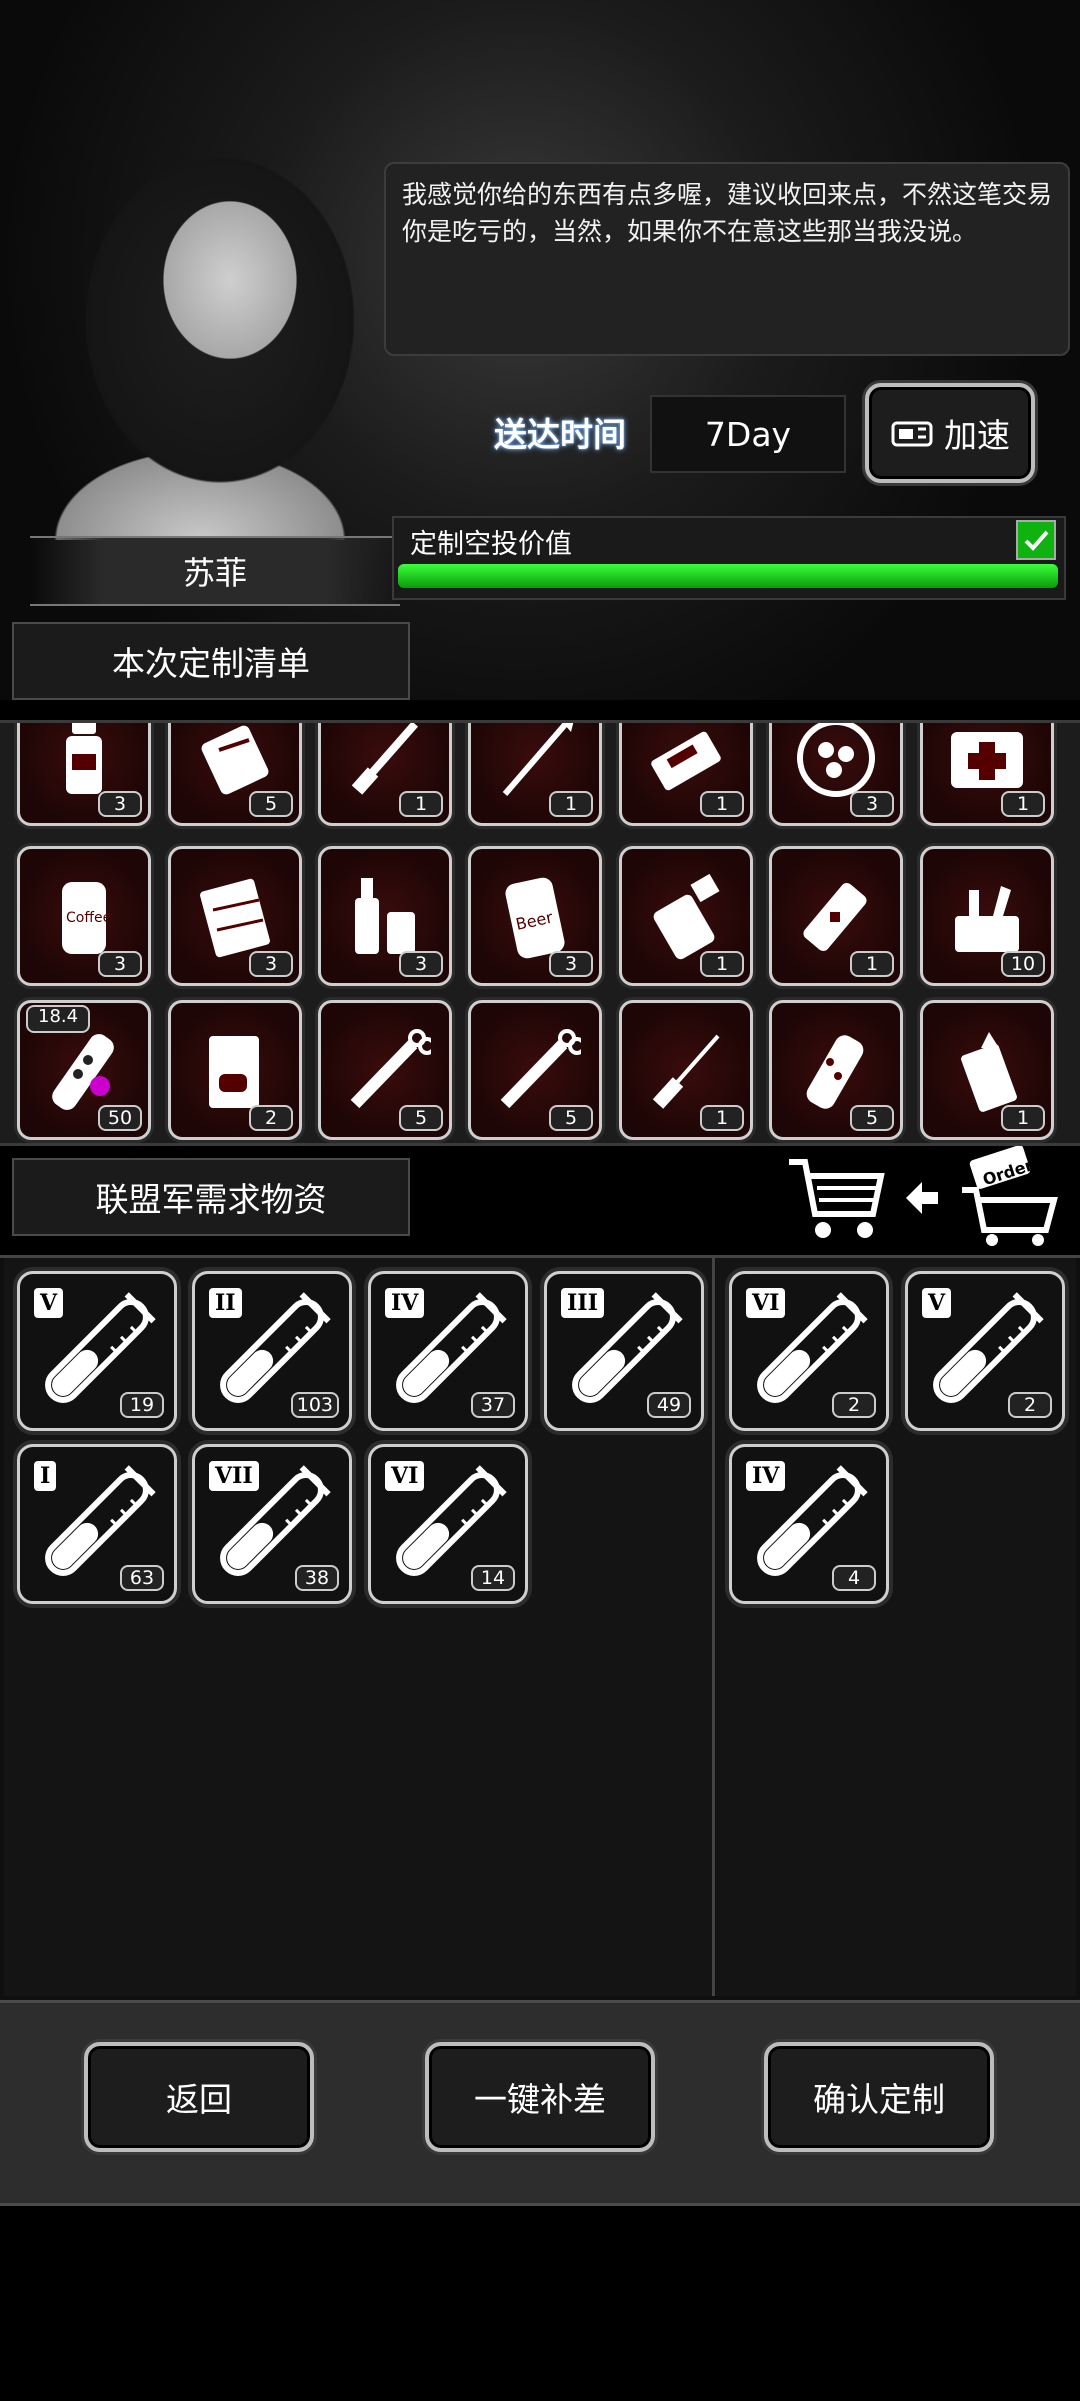 This screenshot has width=1080, height=2401. What do you see at coordinates (385, 759) in the screenshot?
I see `knife-icon` at bounding box center [385, 759].